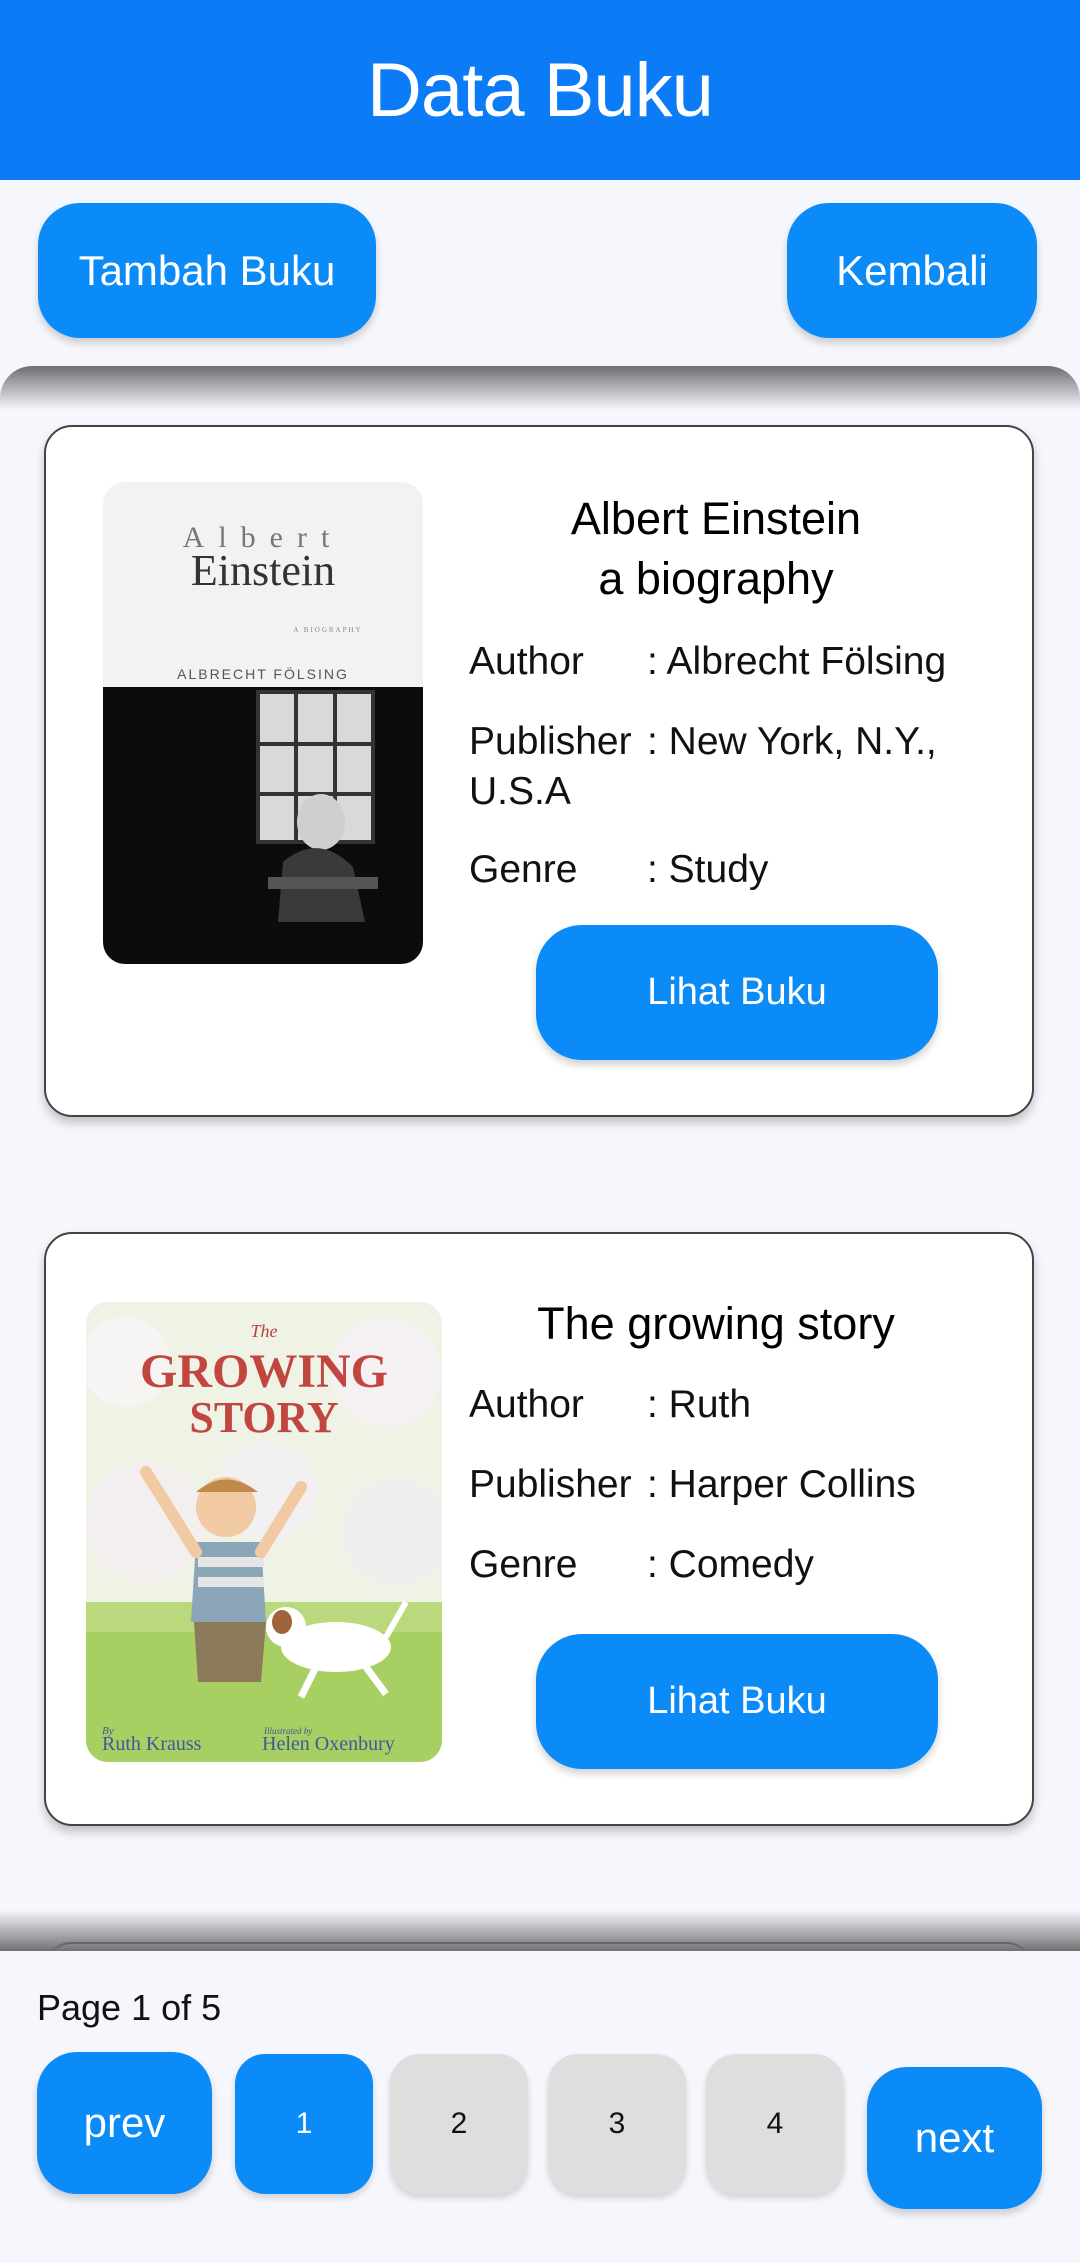 This screenshot has width=1080, height=2263. I want to click on book-genre: Genre : Comedy, so click(739, 1565).